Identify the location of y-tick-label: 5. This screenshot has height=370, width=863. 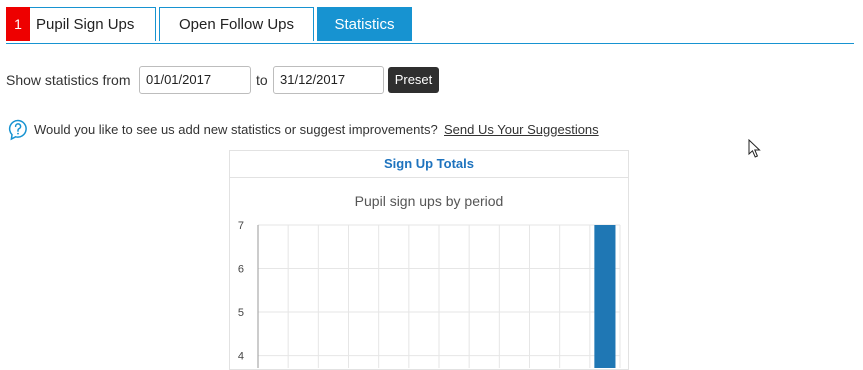
(241, 313).